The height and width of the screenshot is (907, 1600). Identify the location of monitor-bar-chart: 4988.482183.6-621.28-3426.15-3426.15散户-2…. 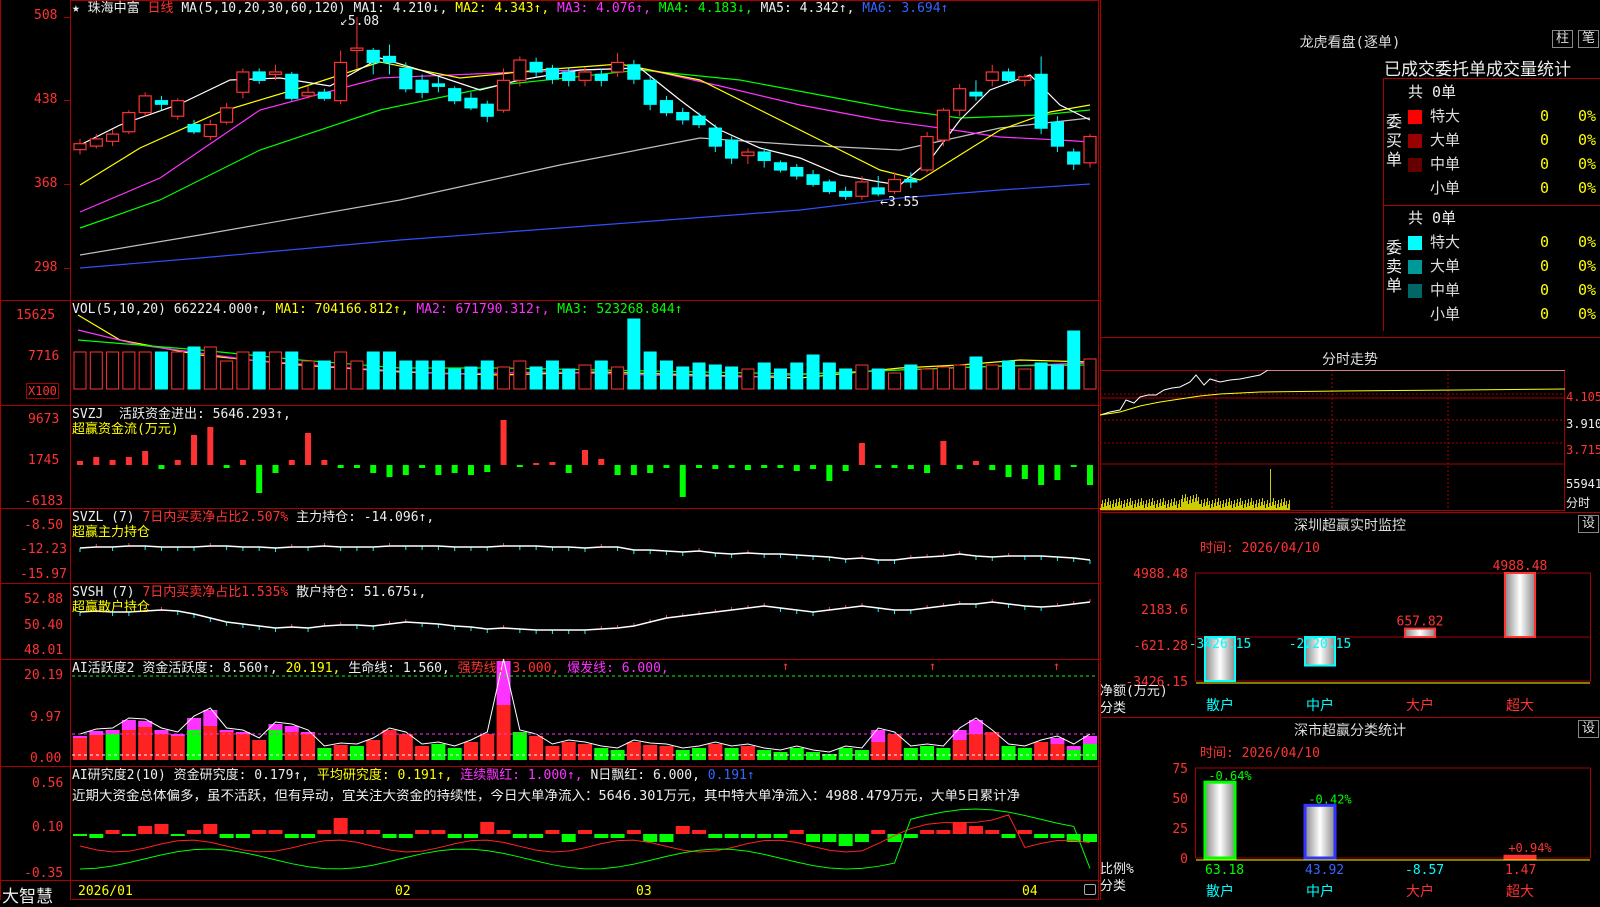
(1350, 635).